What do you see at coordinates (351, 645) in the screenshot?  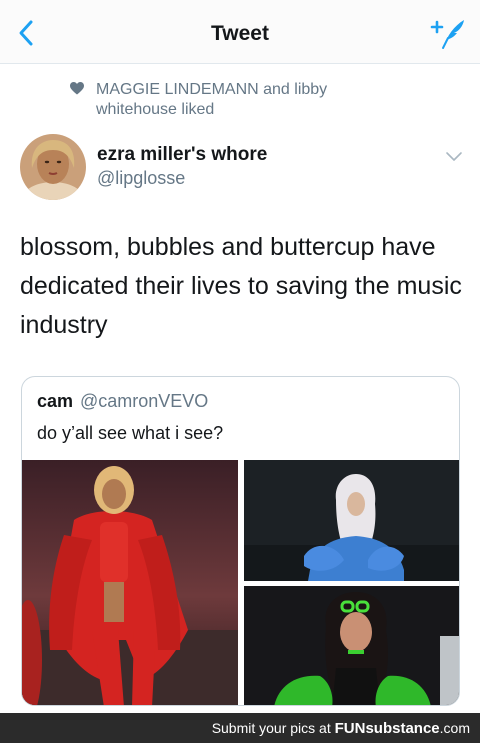 I see `performer-green-outfit-photo` at bounding box center [351, 645].